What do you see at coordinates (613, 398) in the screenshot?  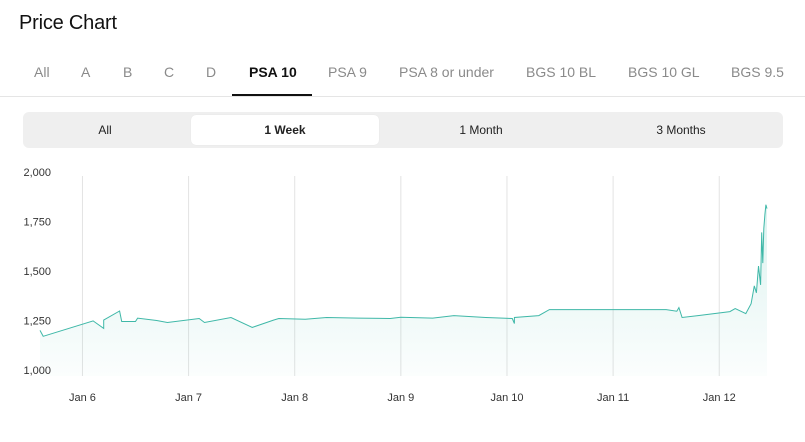 I see `x-tick-label: Jan 11` at bounding box center [613, 398].